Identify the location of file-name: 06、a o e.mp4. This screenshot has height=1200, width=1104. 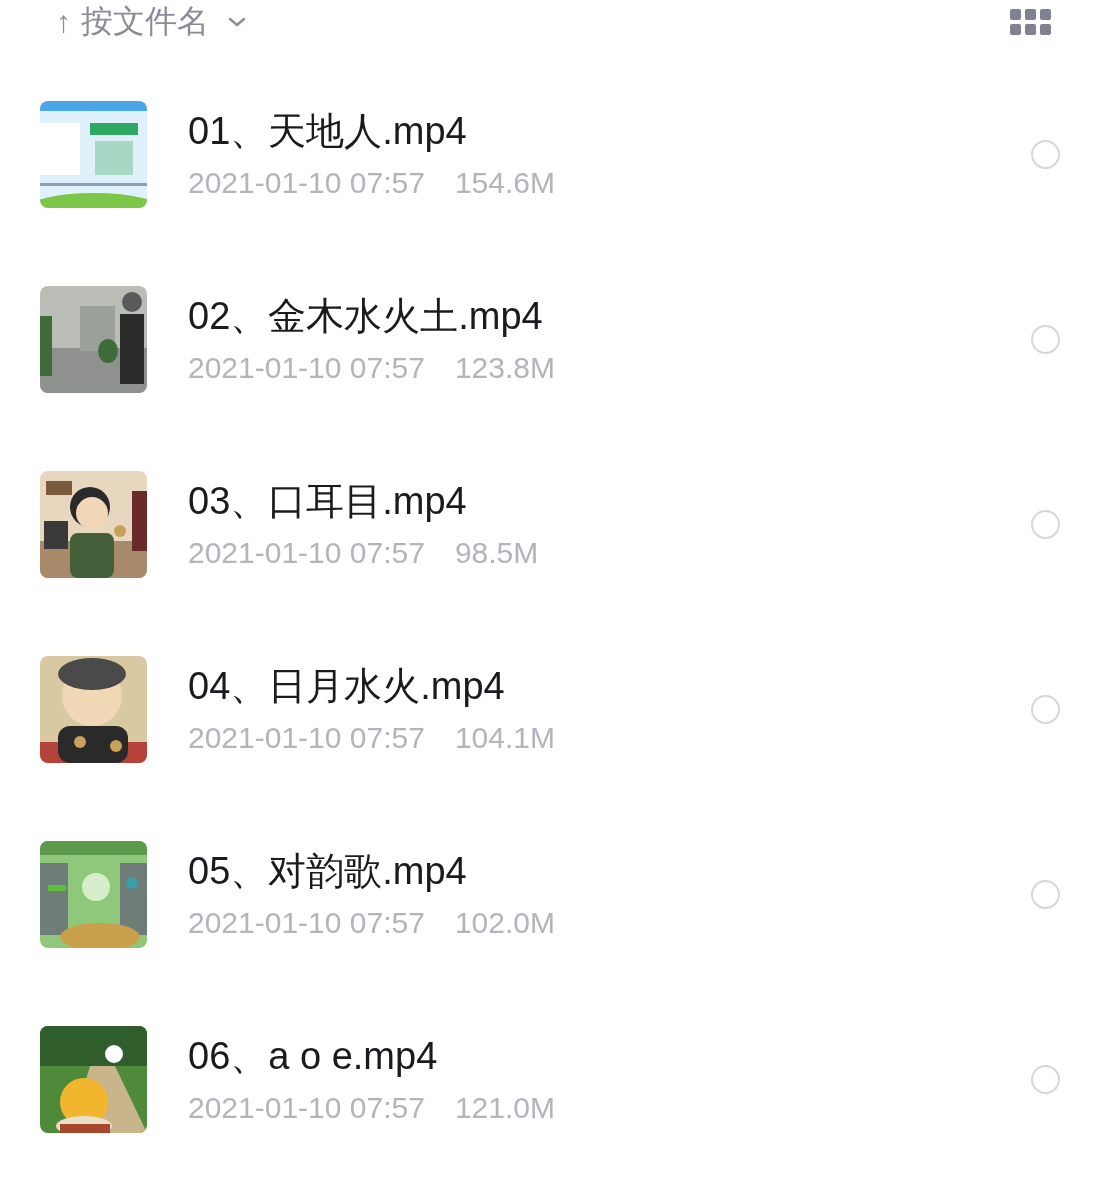
(609, 1055).